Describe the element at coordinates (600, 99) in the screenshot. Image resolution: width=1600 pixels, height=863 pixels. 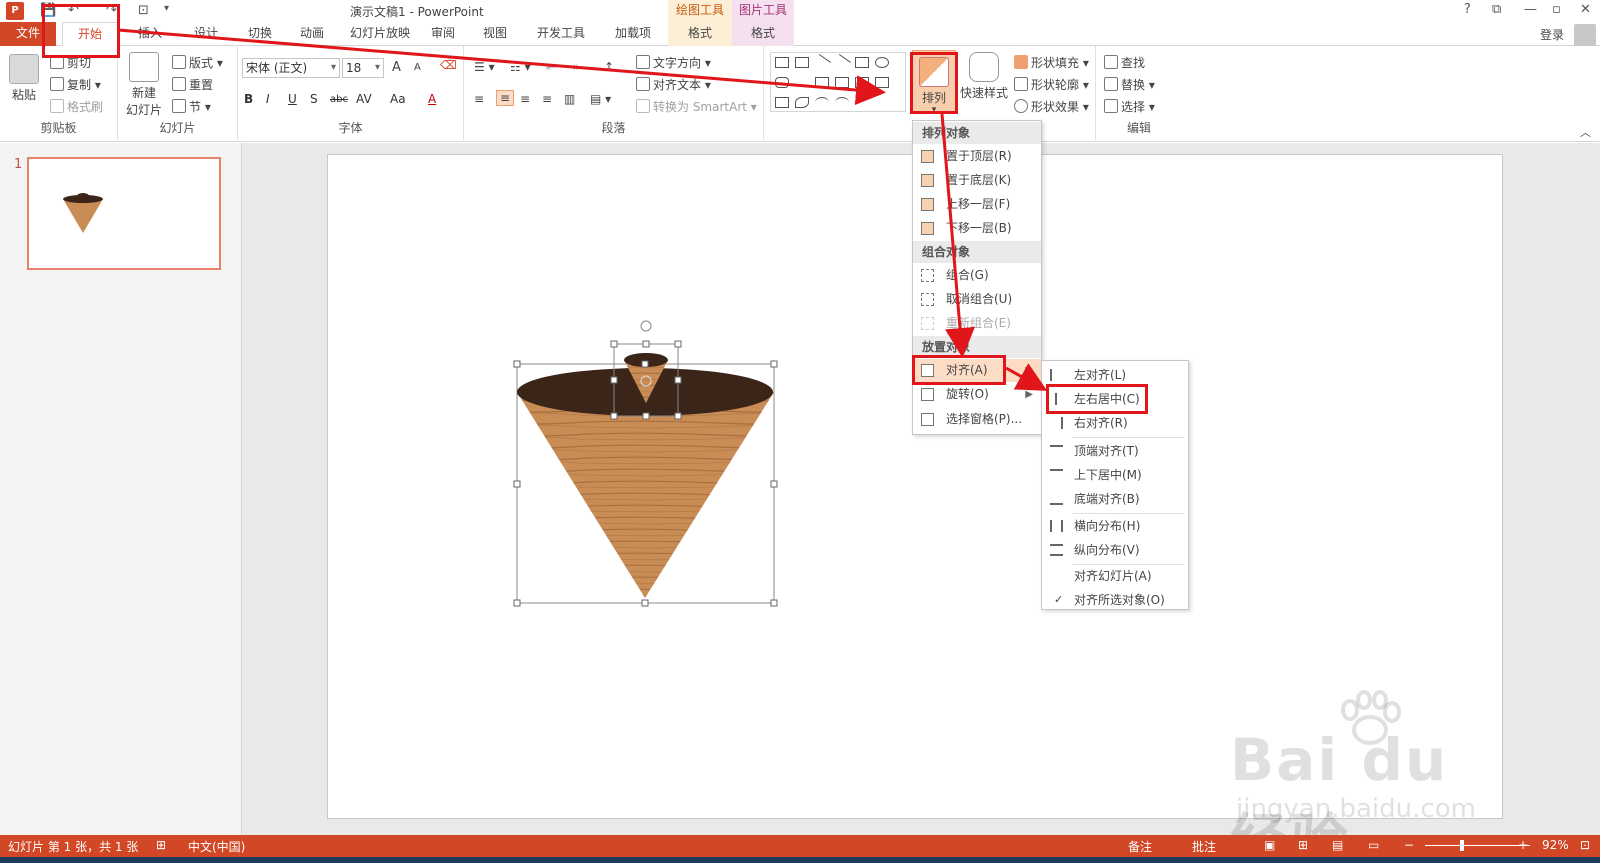
I see `columns-icon: ▤ ▾` at that location.